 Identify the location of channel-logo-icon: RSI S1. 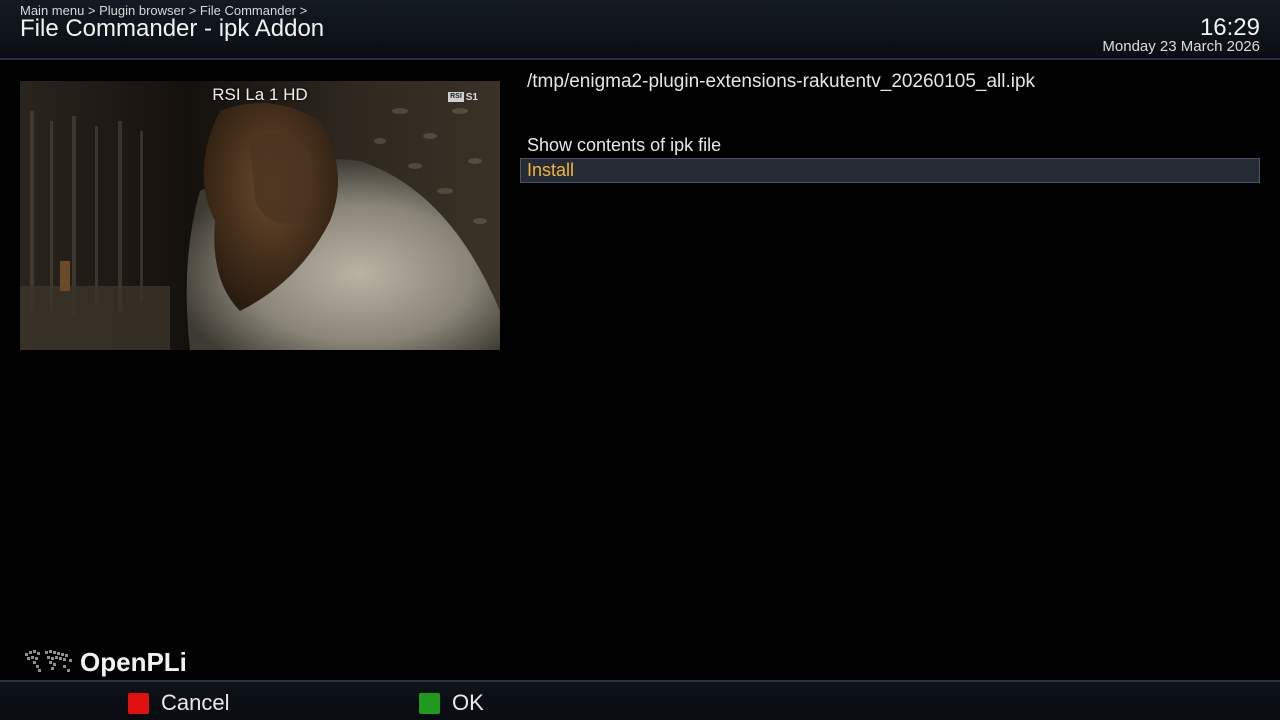
(463, 97).